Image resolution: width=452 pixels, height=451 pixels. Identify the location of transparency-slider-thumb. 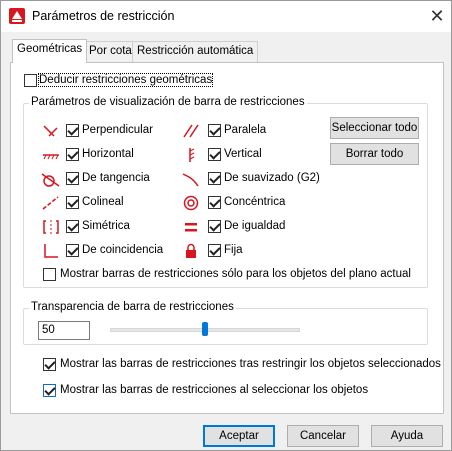
(205, 329).